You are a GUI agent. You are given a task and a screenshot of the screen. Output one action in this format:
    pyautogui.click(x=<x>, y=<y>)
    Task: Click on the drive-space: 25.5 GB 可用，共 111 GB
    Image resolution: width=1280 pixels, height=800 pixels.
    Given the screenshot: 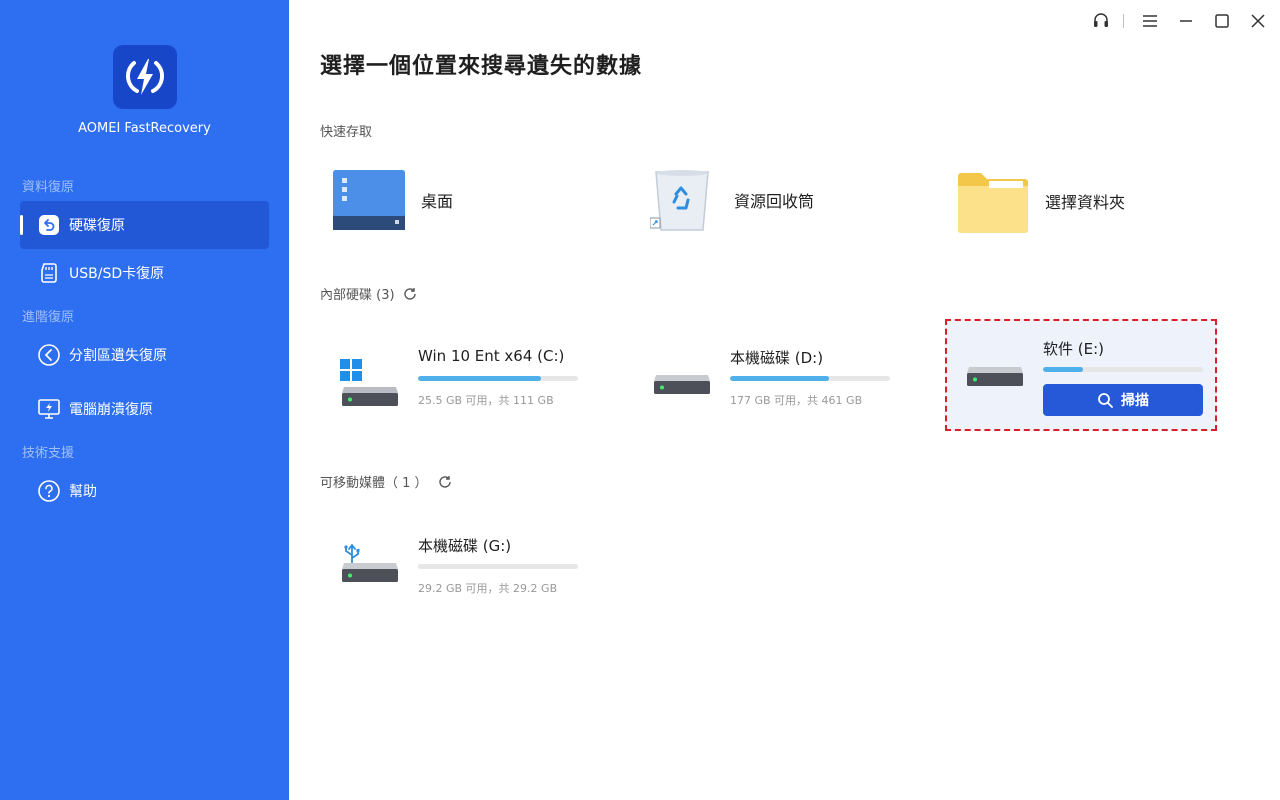 What is the action you would take?
    pyautogui.click(x=486, y=400)
    